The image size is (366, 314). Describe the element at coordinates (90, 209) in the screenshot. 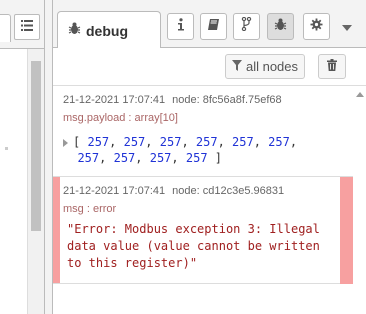

I see `message-topic: msg : error` at that location.